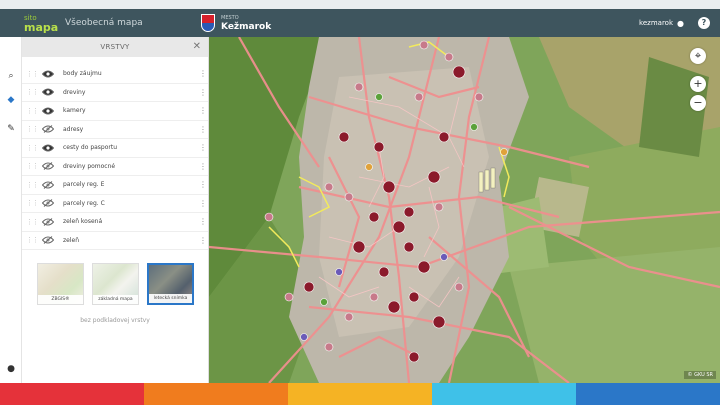 This screenshot has height=405, width=720. What do you see at coordinates (82, 74) in the screenshot?
I see `layer-label: body záujmu` at bounding box center [82, 74].